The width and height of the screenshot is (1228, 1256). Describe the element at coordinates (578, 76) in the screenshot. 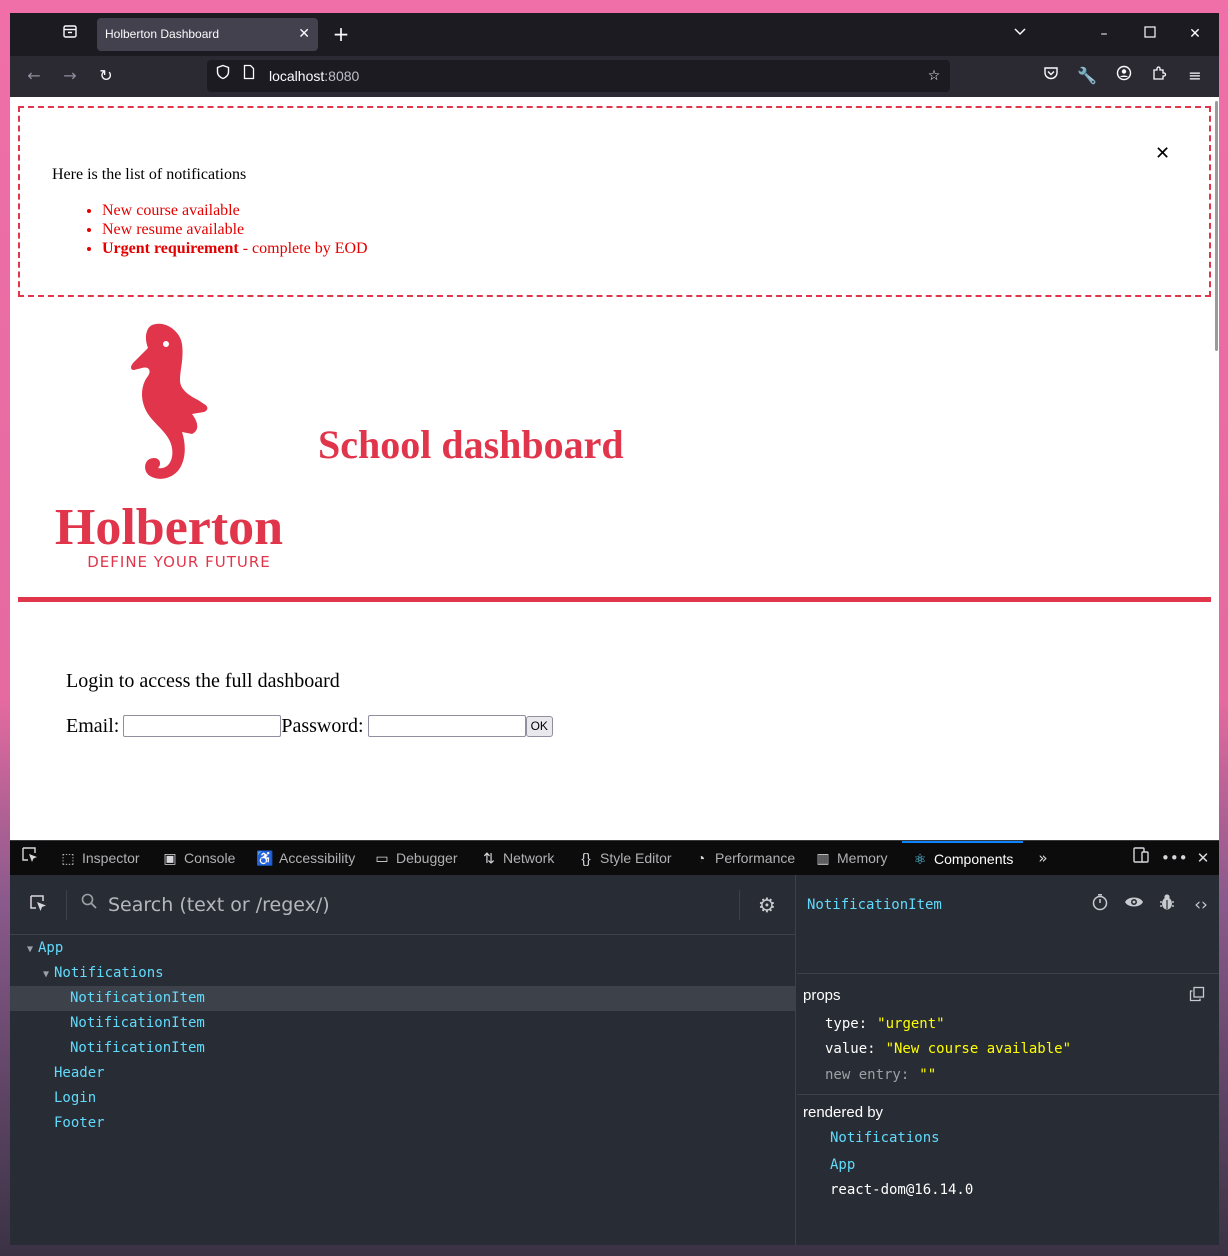

I see `url-bar: localhost:8080 ☆` at that location.